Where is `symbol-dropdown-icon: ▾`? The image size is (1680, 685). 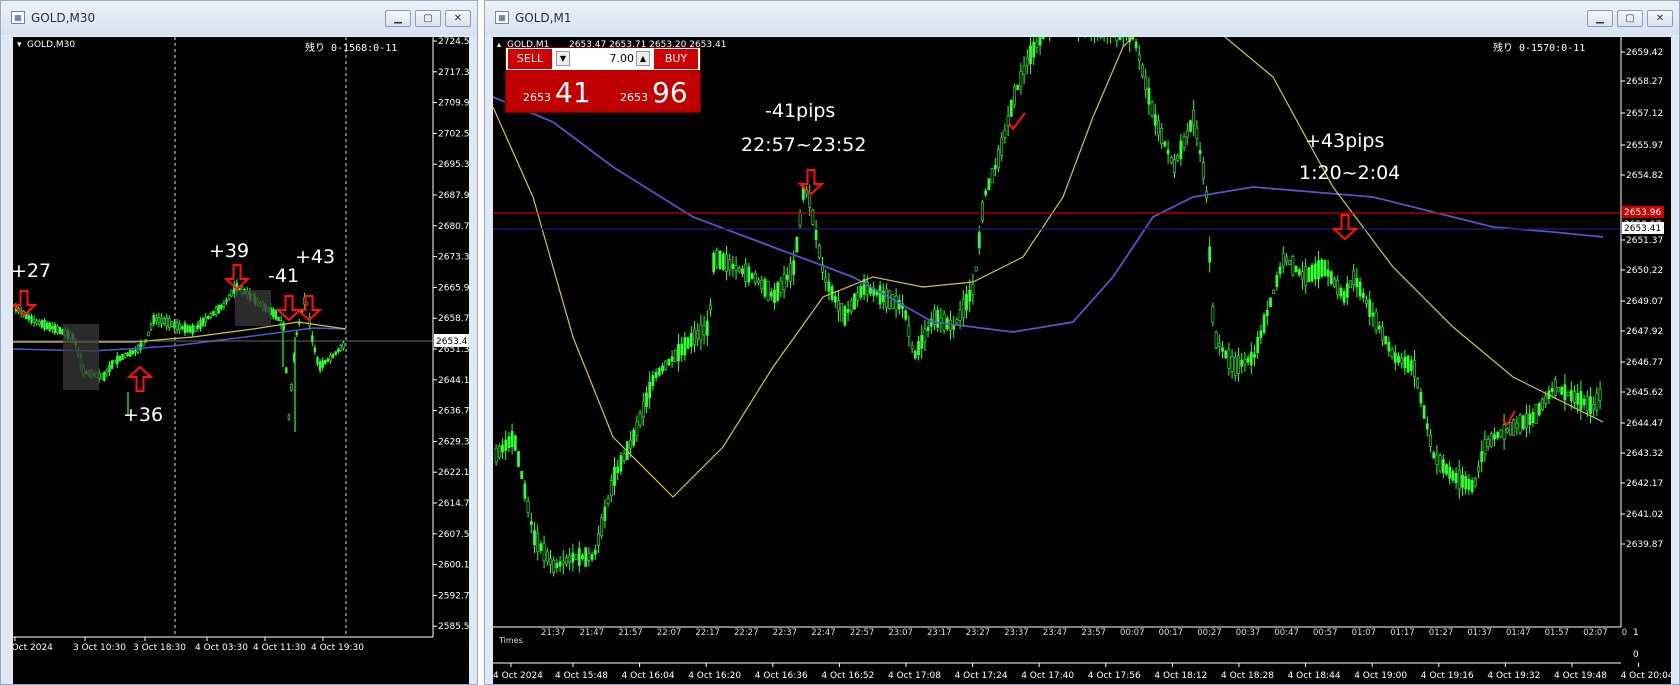 symbol-dropdown-icon: ▾ is located at coordinates (19, 45).